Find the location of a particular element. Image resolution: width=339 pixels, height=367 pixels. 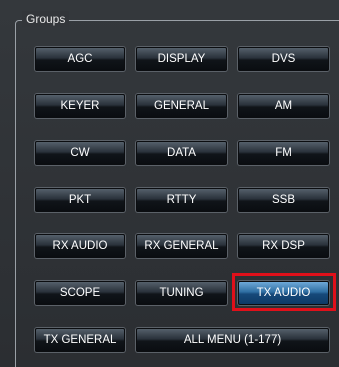

scope-button: SCOPE is located at coordinates (80, 293).